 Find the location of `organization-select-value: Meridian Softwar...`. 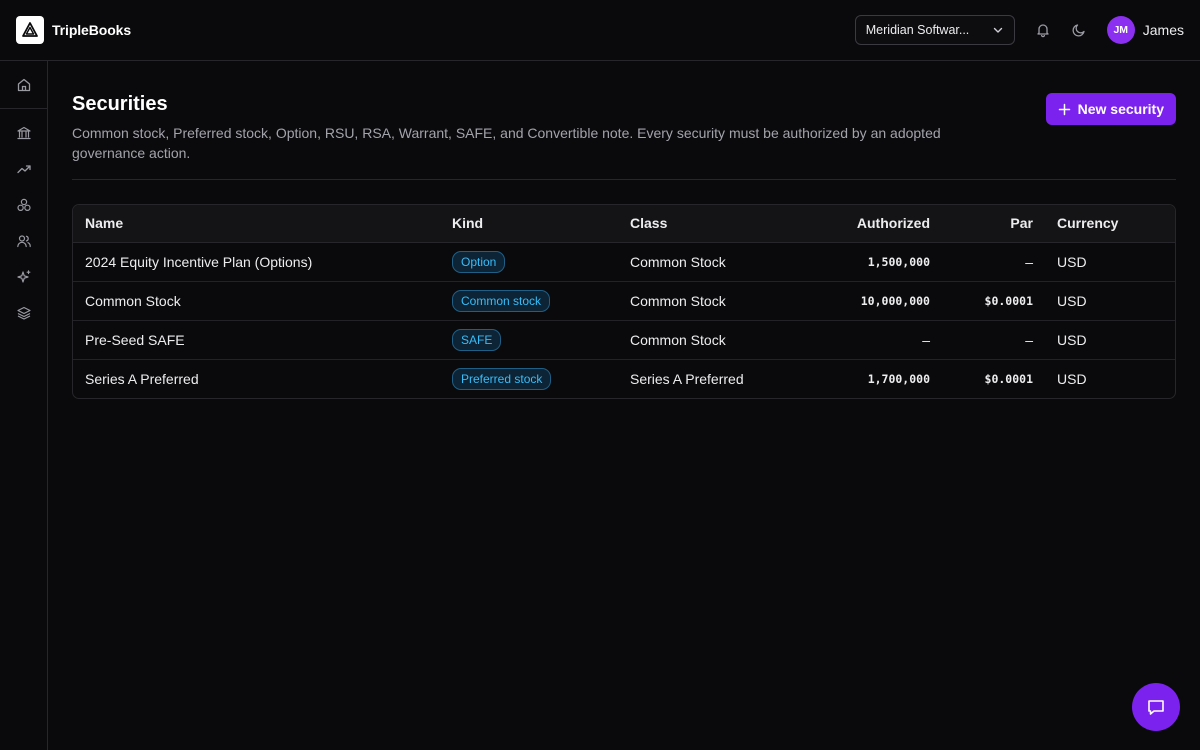

organization-select-value: Meridian Softwar... is located at coordinates (917, 30).